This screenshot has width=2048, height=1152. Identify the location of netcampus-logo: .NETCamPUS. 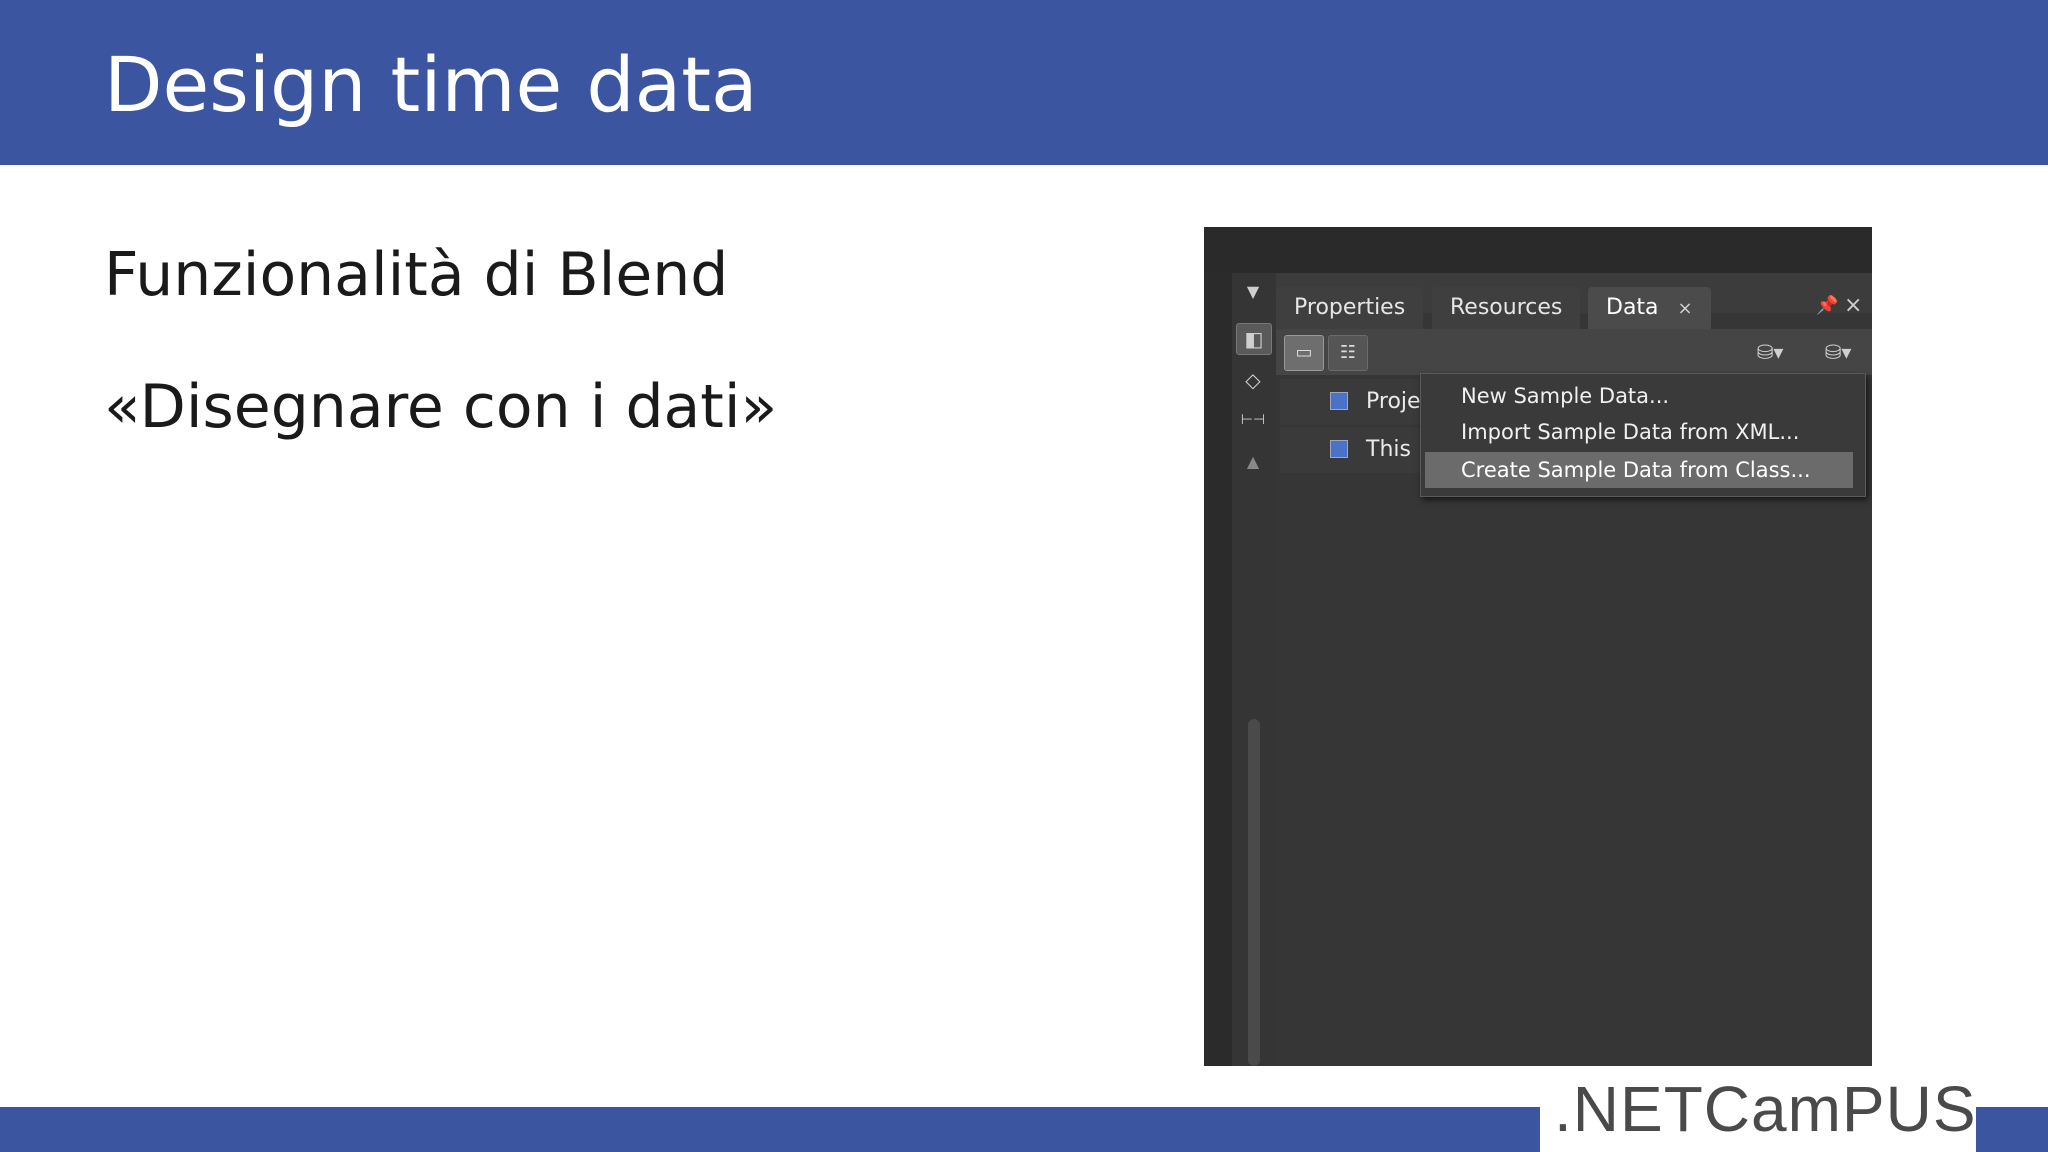
(1765, 1109).